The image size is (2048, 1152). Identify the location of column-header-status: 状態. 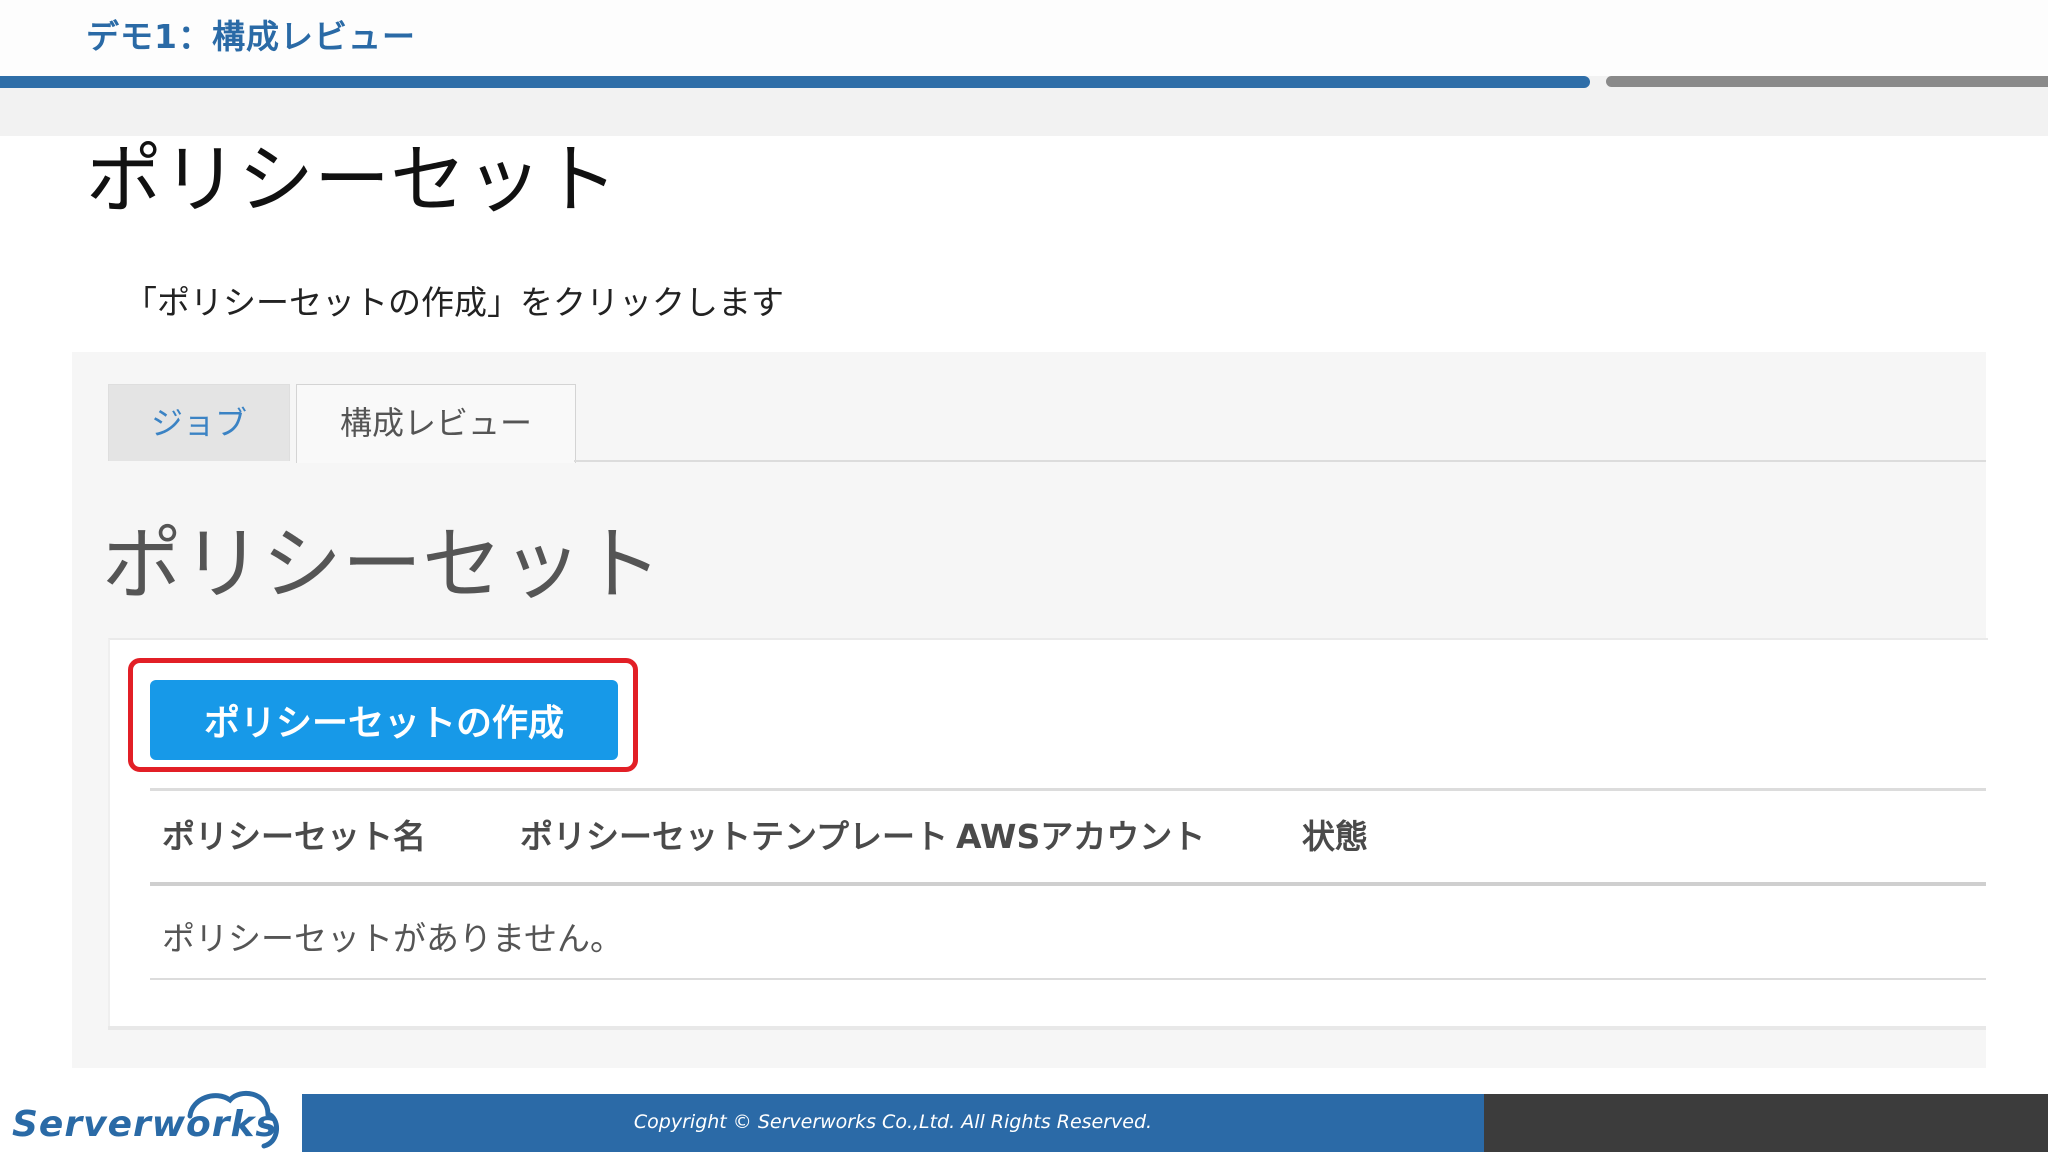
(1335, 834).